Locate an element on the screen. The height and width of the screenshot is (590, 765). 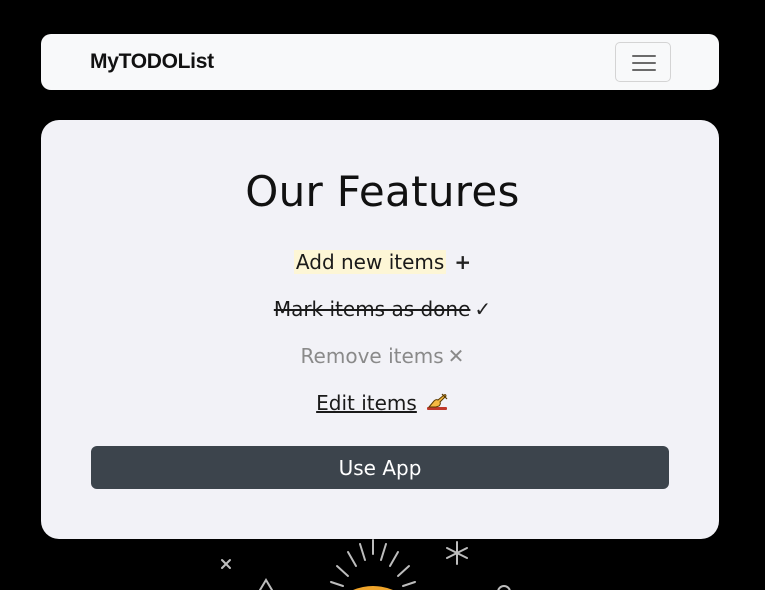
hamburger-menu-icon is located at coordinates (644, 63).